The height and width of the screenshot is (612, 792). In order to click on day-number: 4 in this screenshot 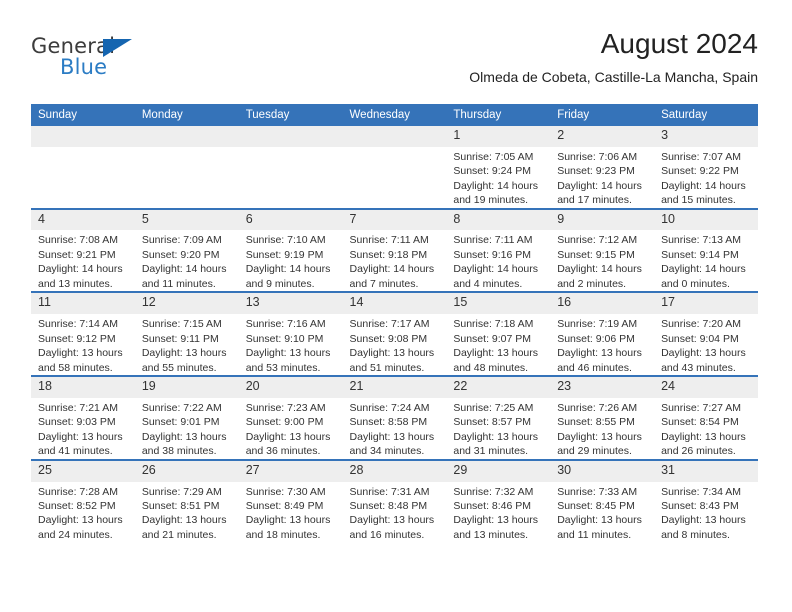, I will do `click(83, 220)`.